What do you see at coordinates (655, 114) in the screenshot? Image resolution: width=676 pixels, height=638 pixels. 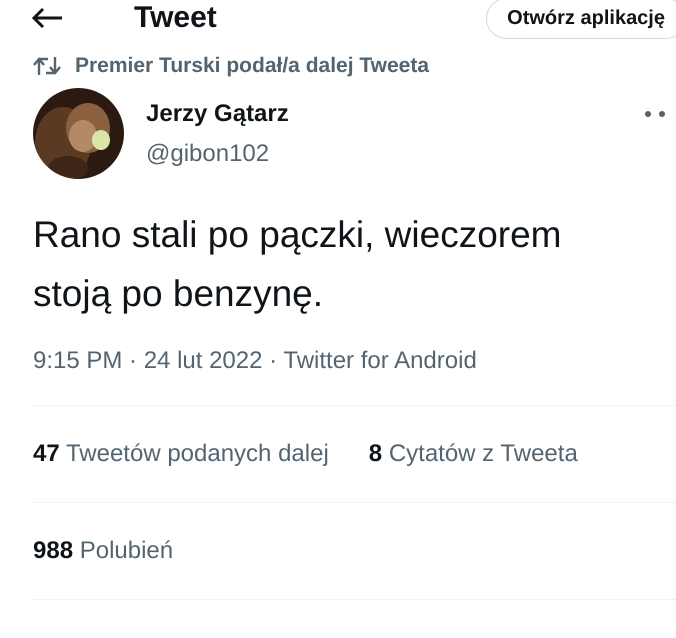 I see `more-options-icon` at bounding box center [655, 114].